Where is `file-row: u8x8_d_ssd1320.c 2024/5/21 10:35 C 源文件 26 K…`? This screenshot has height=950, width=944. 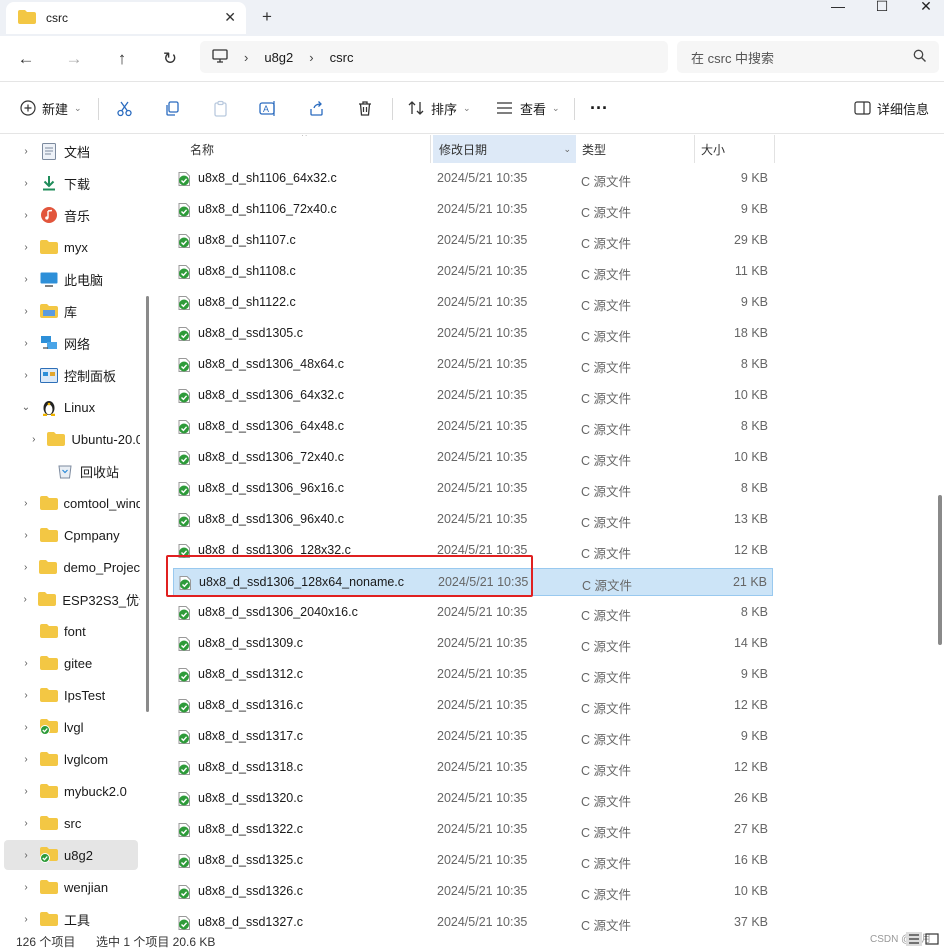 file-row: u8x8_d_ssd1320.c 2024/5/21 10:35 C 源文件 26 K… is located at coordinates (473, 799).